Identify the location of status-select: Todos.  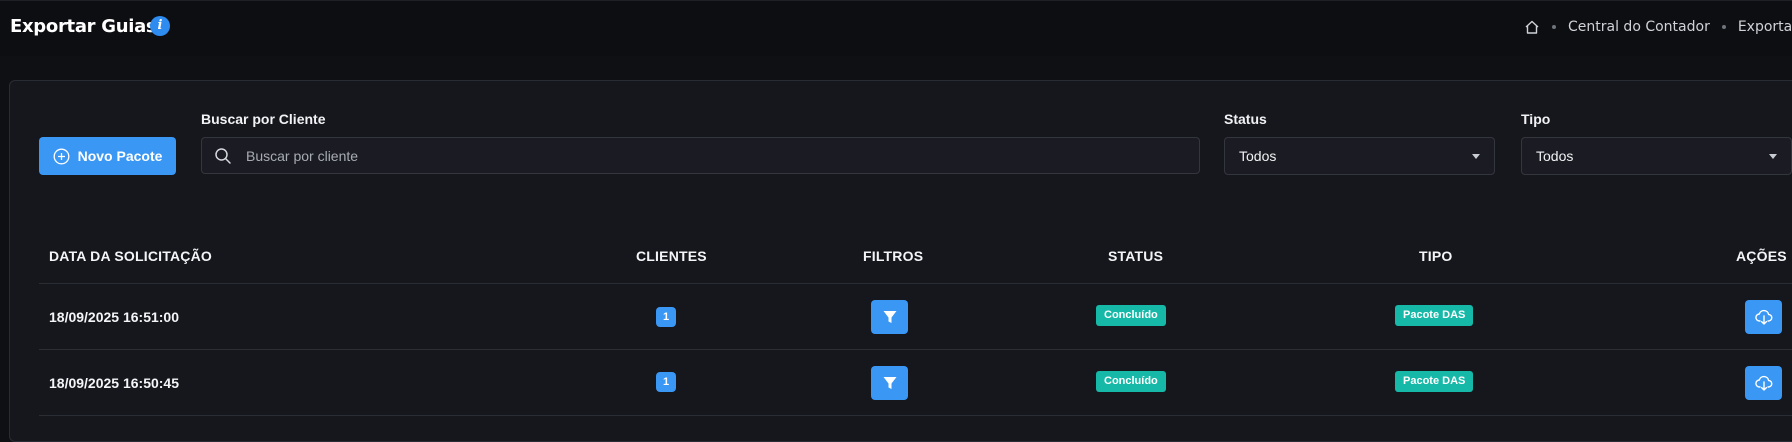
(1359, 156).